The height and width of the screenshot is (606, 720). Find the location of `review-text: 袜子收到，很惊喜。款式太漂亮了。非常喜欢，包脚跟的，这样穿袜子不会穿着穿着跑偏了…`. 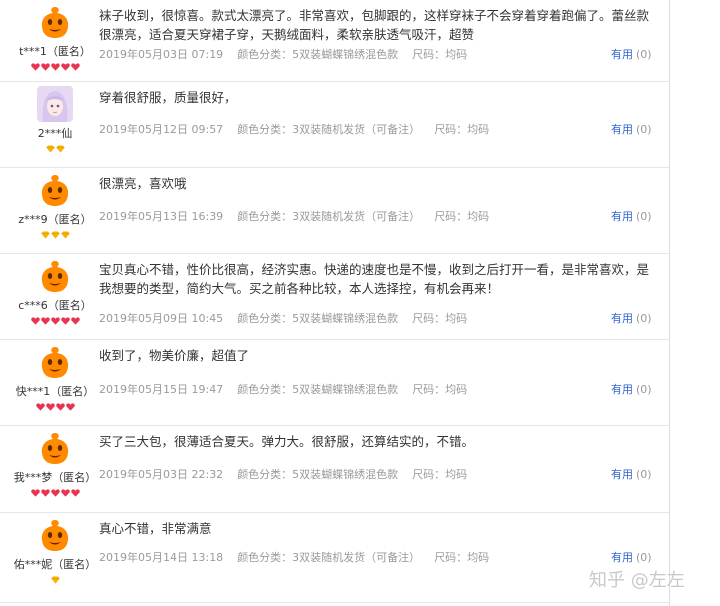

review-text: 袜子收到，很惊喜。款式太漂亮了。非常喜欢，包脚跟的，这样穿袜子不会穿着穿着跑偏了… is located at coordinates (374, 25).